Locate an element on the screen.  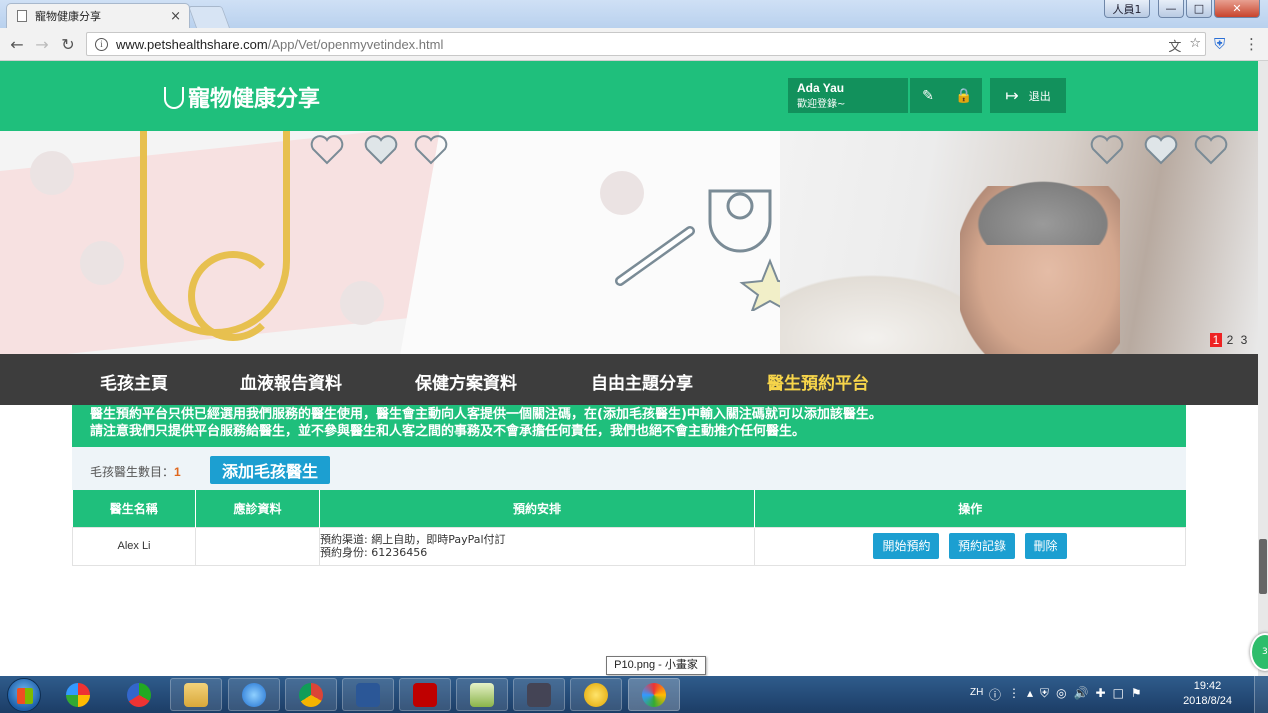
taskbar-app-notepad is located at coordinates (482, 694).